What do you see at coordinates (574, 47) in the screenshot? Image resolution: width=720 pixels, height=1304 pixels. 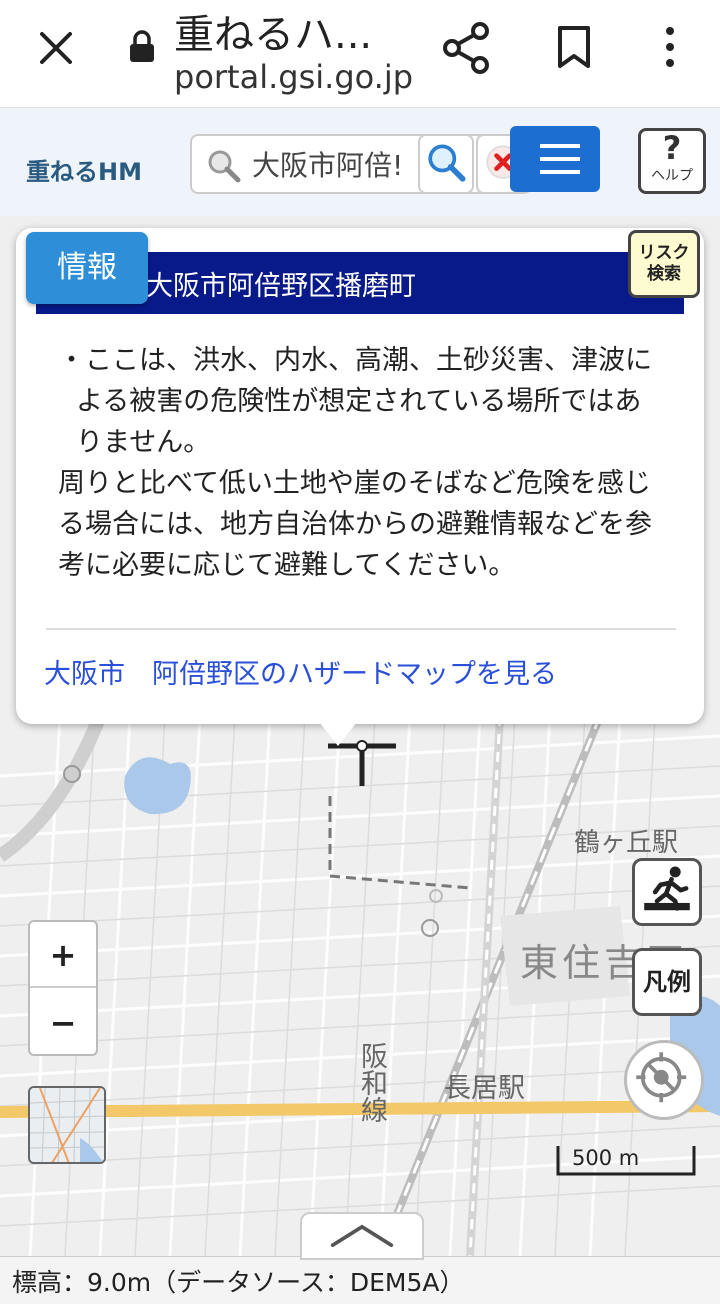 I see `bookmark-icon` at bounding box center [574, 47].